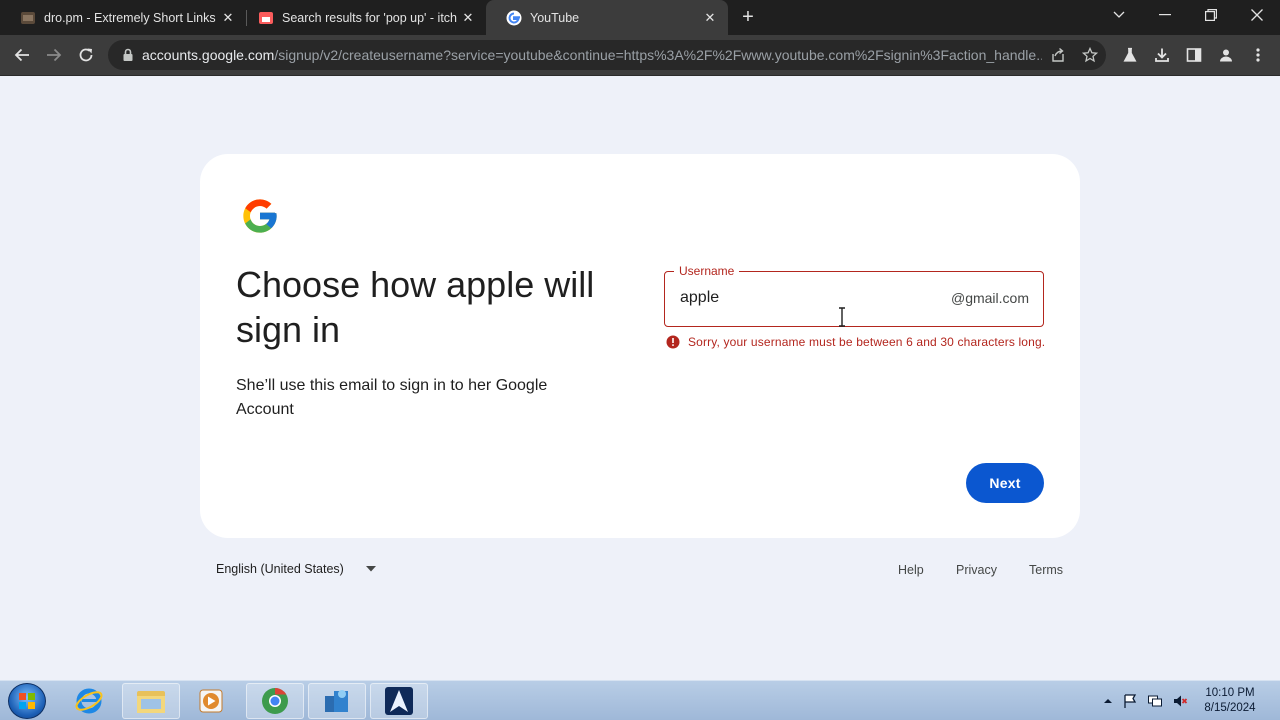 This screenshot has width=1280, height=720. Describe the element at coordinates (854, 295) in the screenshot. I see `username-field: Username apple @gmail.com` at that location.